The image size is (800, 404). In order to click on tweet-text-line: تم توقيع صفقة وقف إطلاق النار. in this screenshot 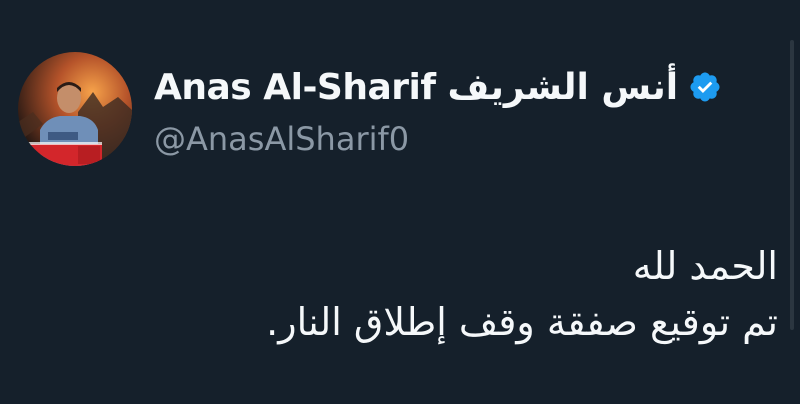, I will do `click(522, 322)`.